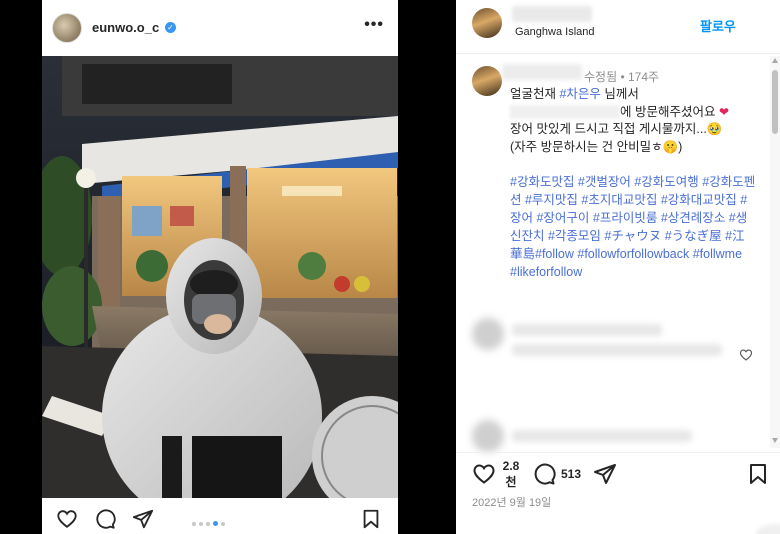  I want to click on caption-avatar, so click(487, 81).